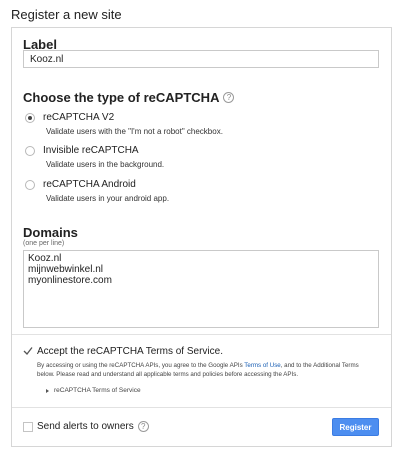 This screenshot has height=451, width=400. Describe the element at coordinates (201, 59) in the screenshot. I see `label-input` at that location.